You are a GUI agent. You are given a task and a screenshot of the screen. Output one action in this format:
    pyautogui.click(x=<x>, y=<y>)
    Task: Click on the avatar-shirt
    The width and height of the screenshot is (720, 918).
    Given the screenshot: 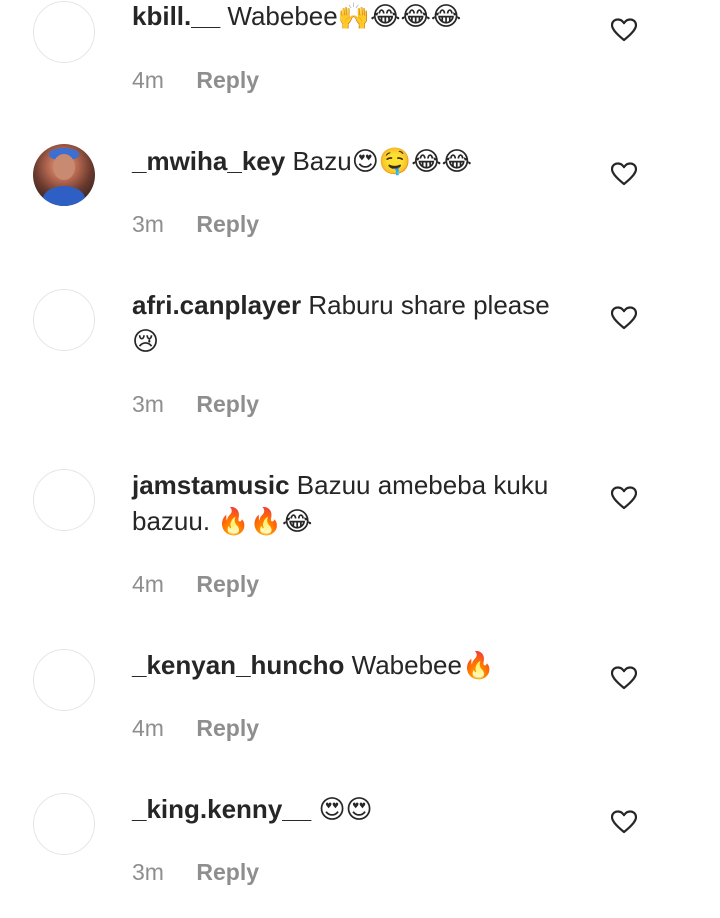 What is the action you would take?
    pyautogui.click(x=64, y=196)
    